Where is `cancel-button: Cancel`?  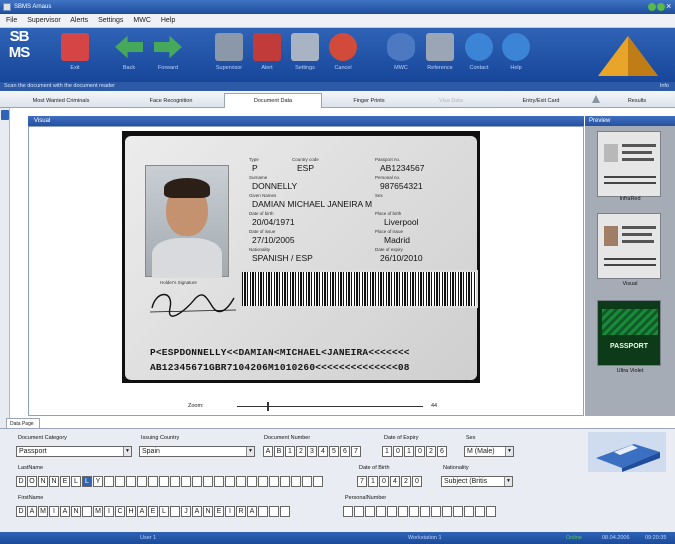 cancel-button: Cancel is located at coordinates (343, 56).